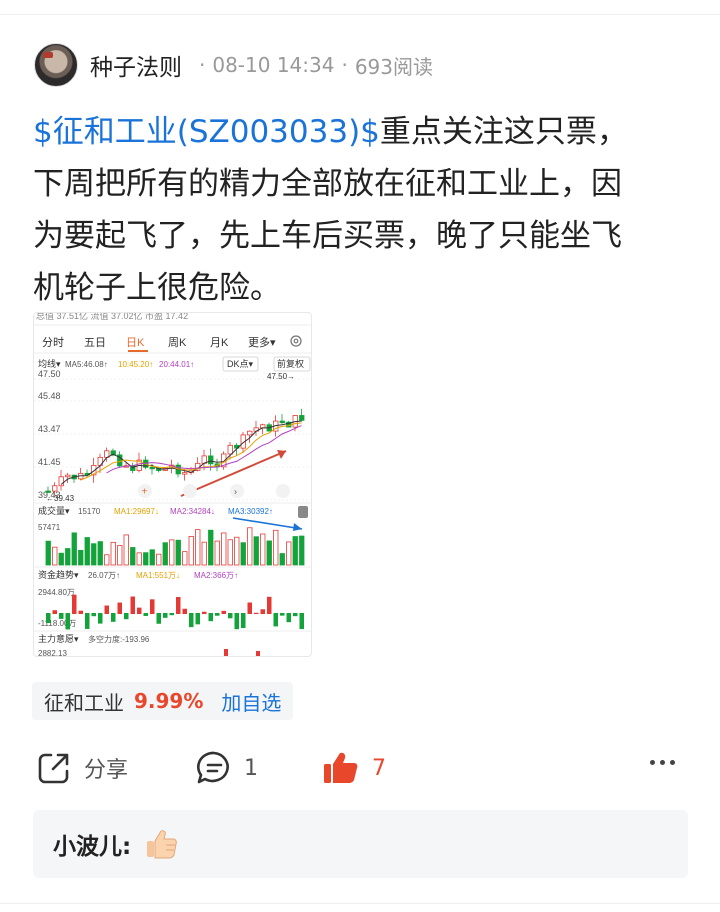 This screenshot has width=720, height=912. Describe the element at coordinates (135, 343) in the screenshot. I see `tab-2: 日K` at that location.